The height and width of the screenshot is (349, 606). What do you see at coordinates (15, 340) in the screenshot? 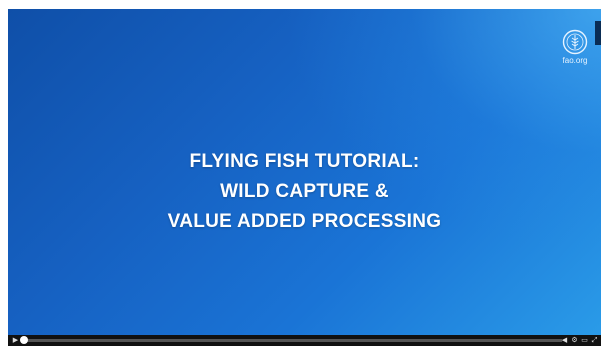
I see `play-icon: ▶` at bounding box center [15, 340].